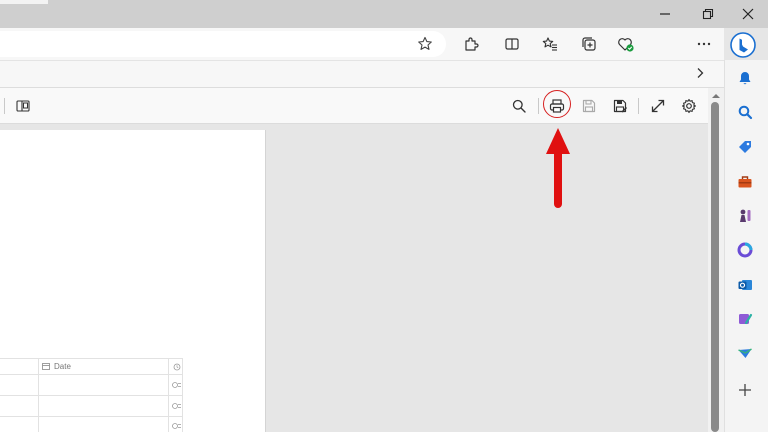  I want to click on sidebar-drop, so click(745, 353).